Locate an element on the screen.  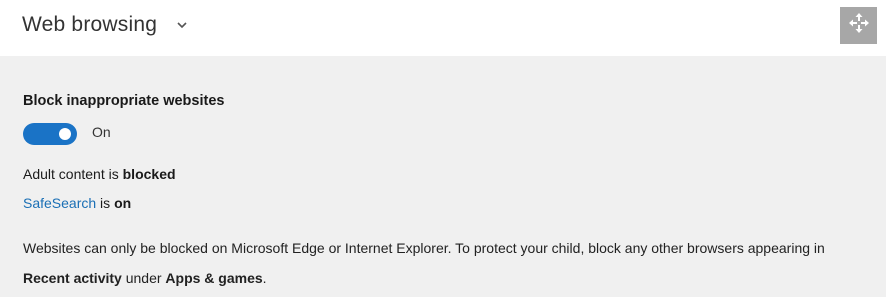
recent-activity-ref: Recent activity is located at coordinates (72, 278).